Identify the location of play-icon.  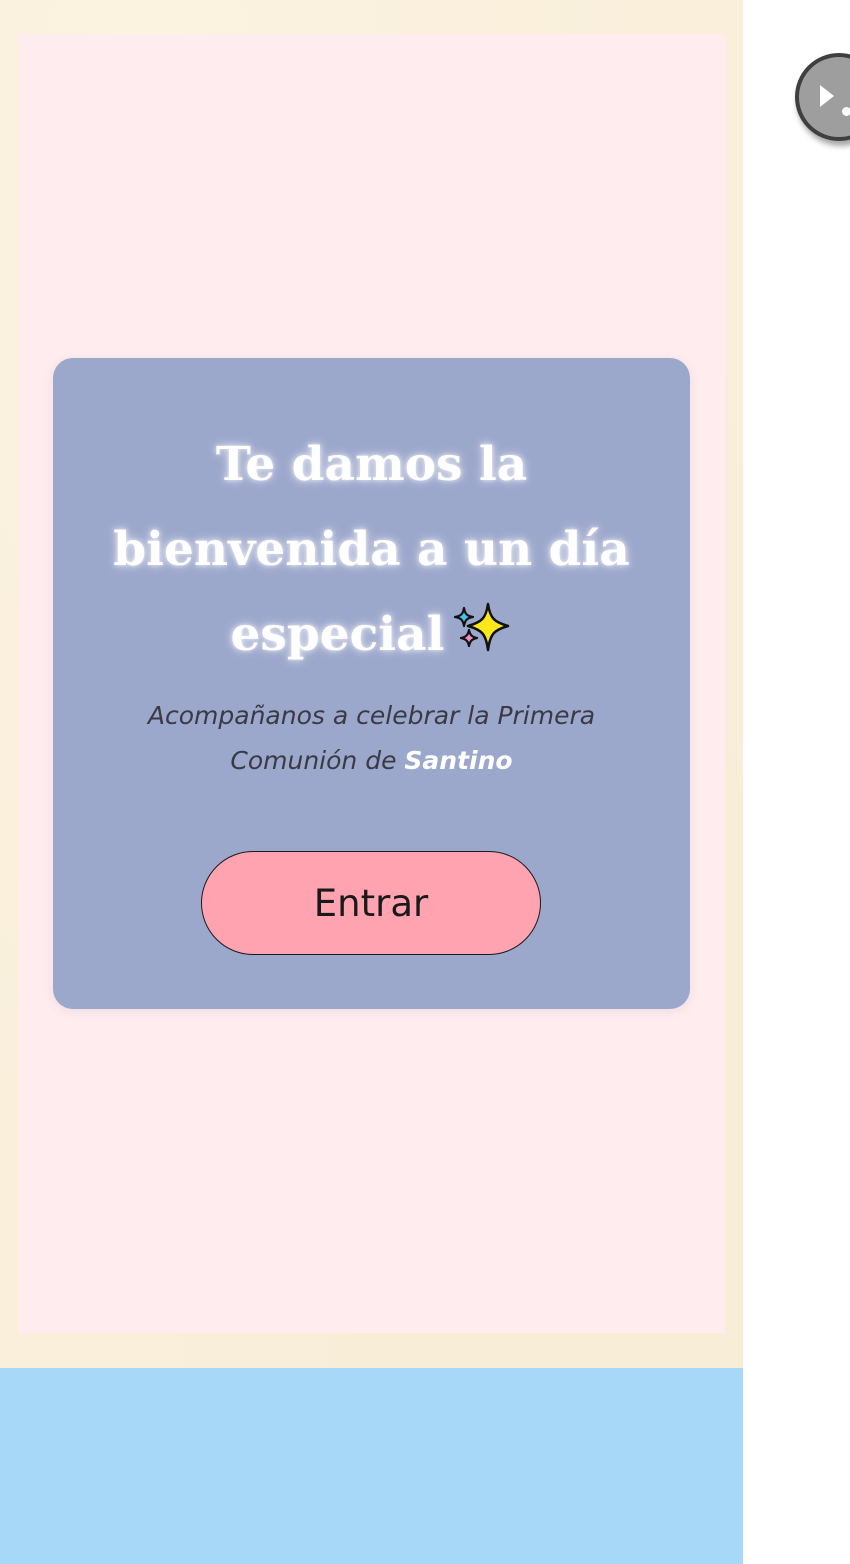
(827, 96).